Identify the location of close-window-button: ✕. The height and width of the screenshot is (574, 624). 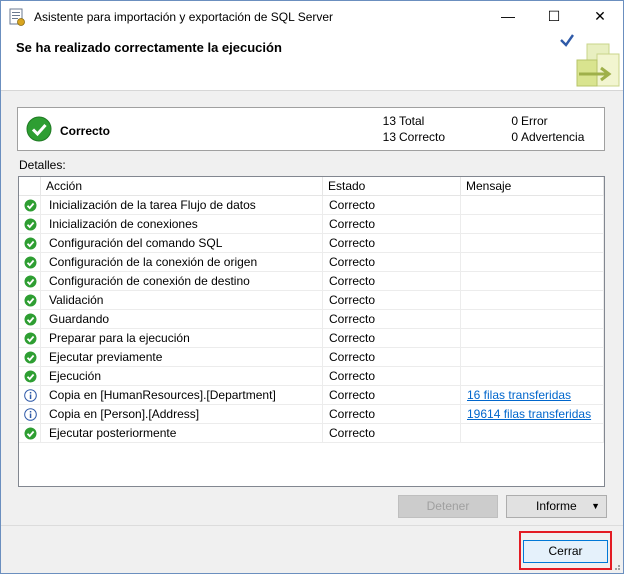
(600, 16).